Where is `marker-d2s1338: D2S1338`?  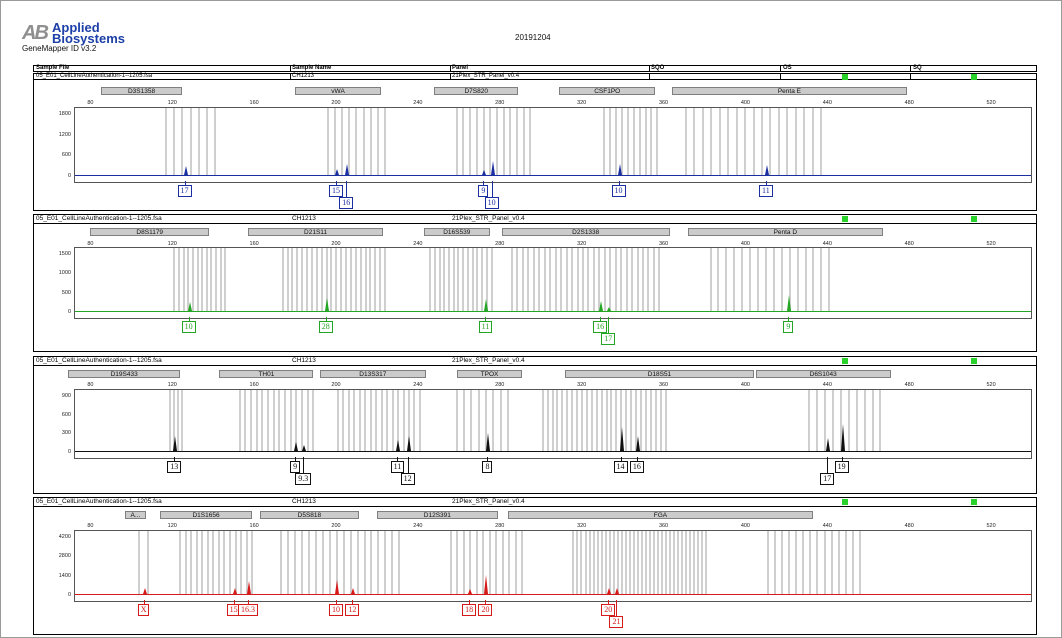 marker-d2s1338: D2S1338 is located at coordinates (585, 232).